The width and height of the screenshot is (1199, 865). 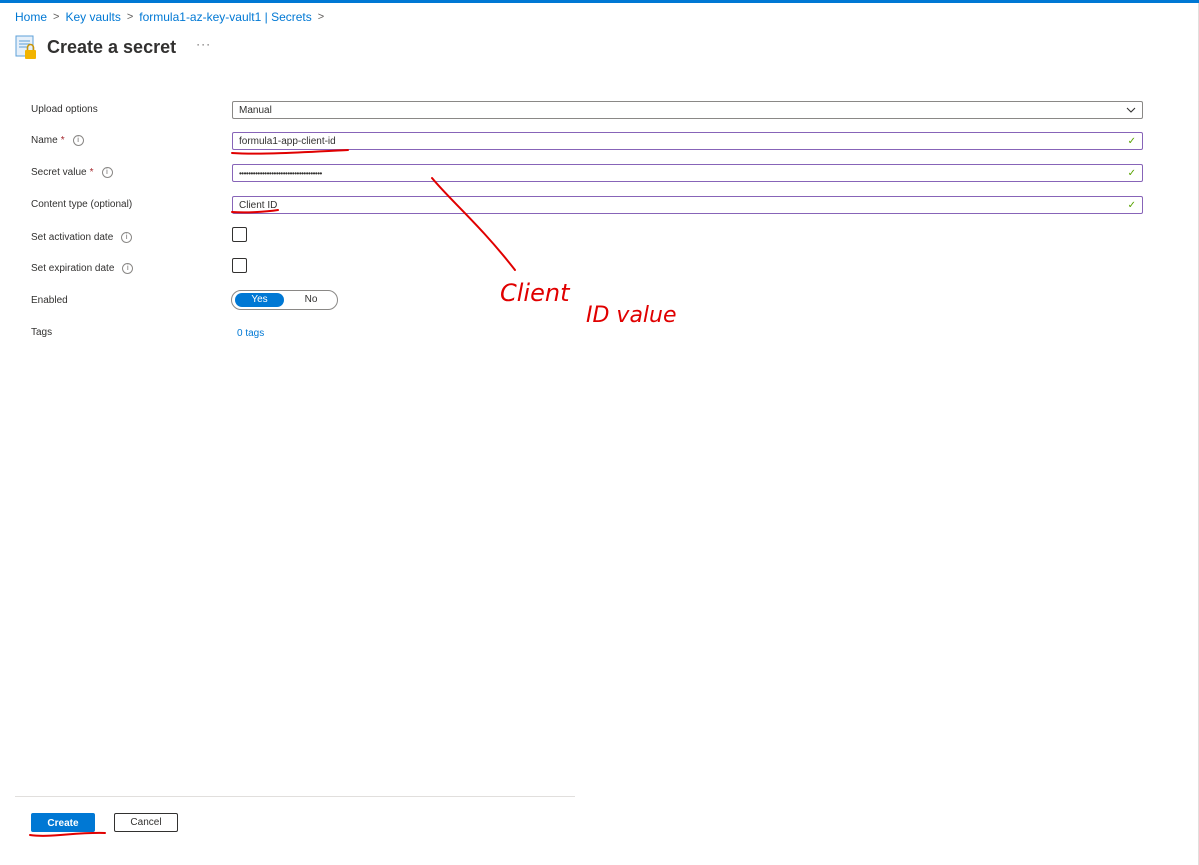 What do you see at coordinates (599, 1) in the screenshot?
I see `top-accent-bar` at bounding box center [599, 1].